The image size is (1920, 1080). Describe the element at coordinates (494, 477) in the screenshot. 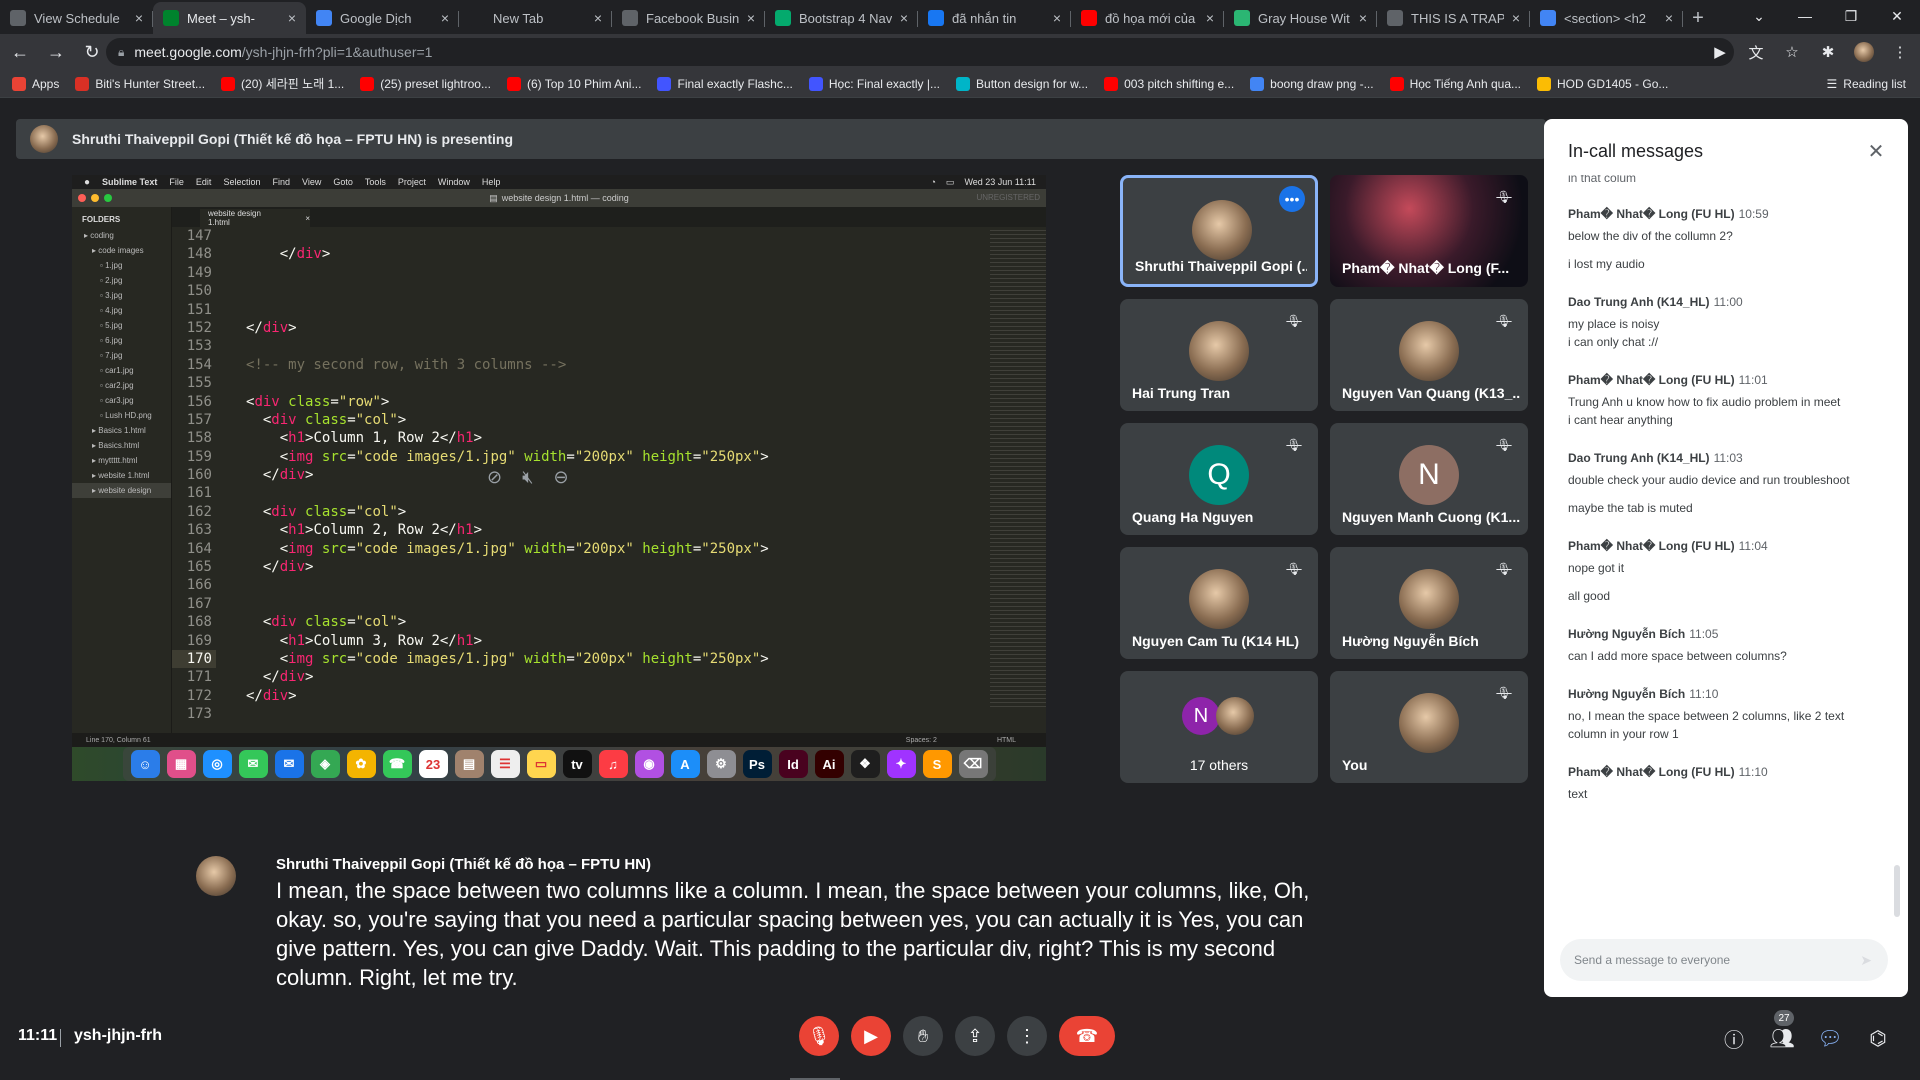

I see `pin-off-icon: ⊘` at that location.